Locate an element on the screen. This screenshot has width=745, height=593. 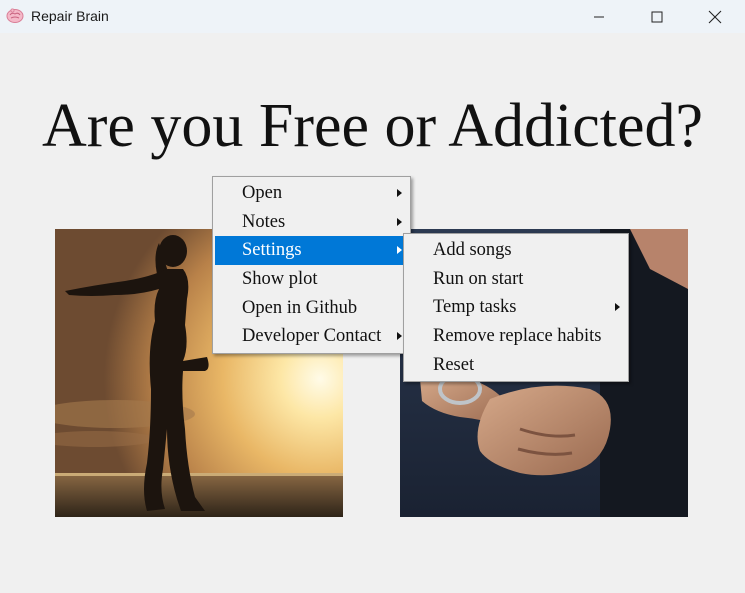
menu-item-add-songs: Add songs is located at coordinates (516, 250).